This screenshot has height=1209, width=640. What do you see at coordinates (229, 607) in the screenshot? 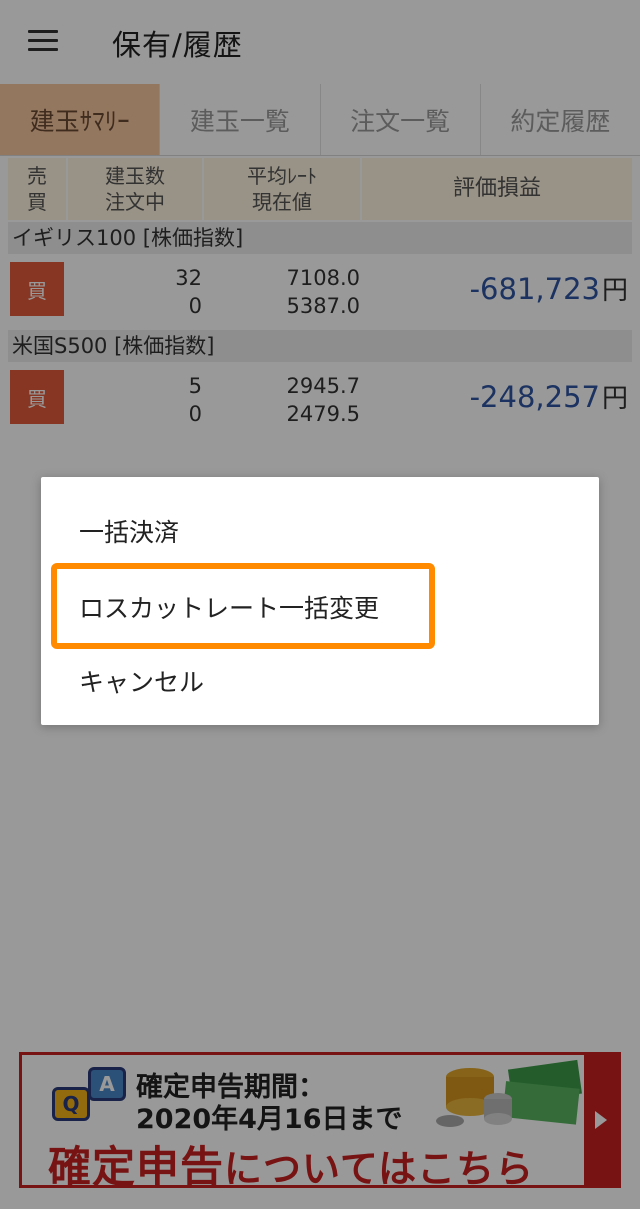
I see `bulk-losscut-change-option: ロスカットレート一括変更` at bounding box center [229, 607].